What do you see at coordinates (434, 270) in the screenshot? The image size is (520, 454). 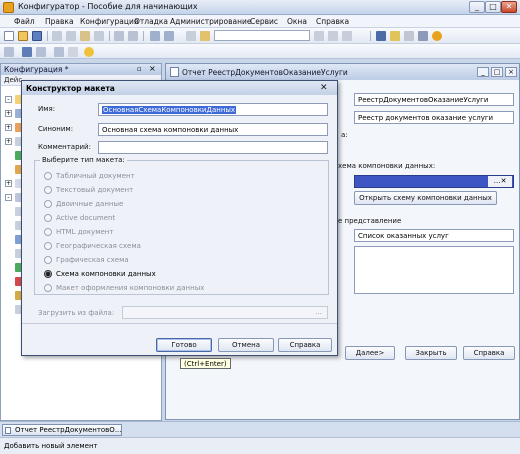 I see `explanation-field` at bounding box center [434, 270].